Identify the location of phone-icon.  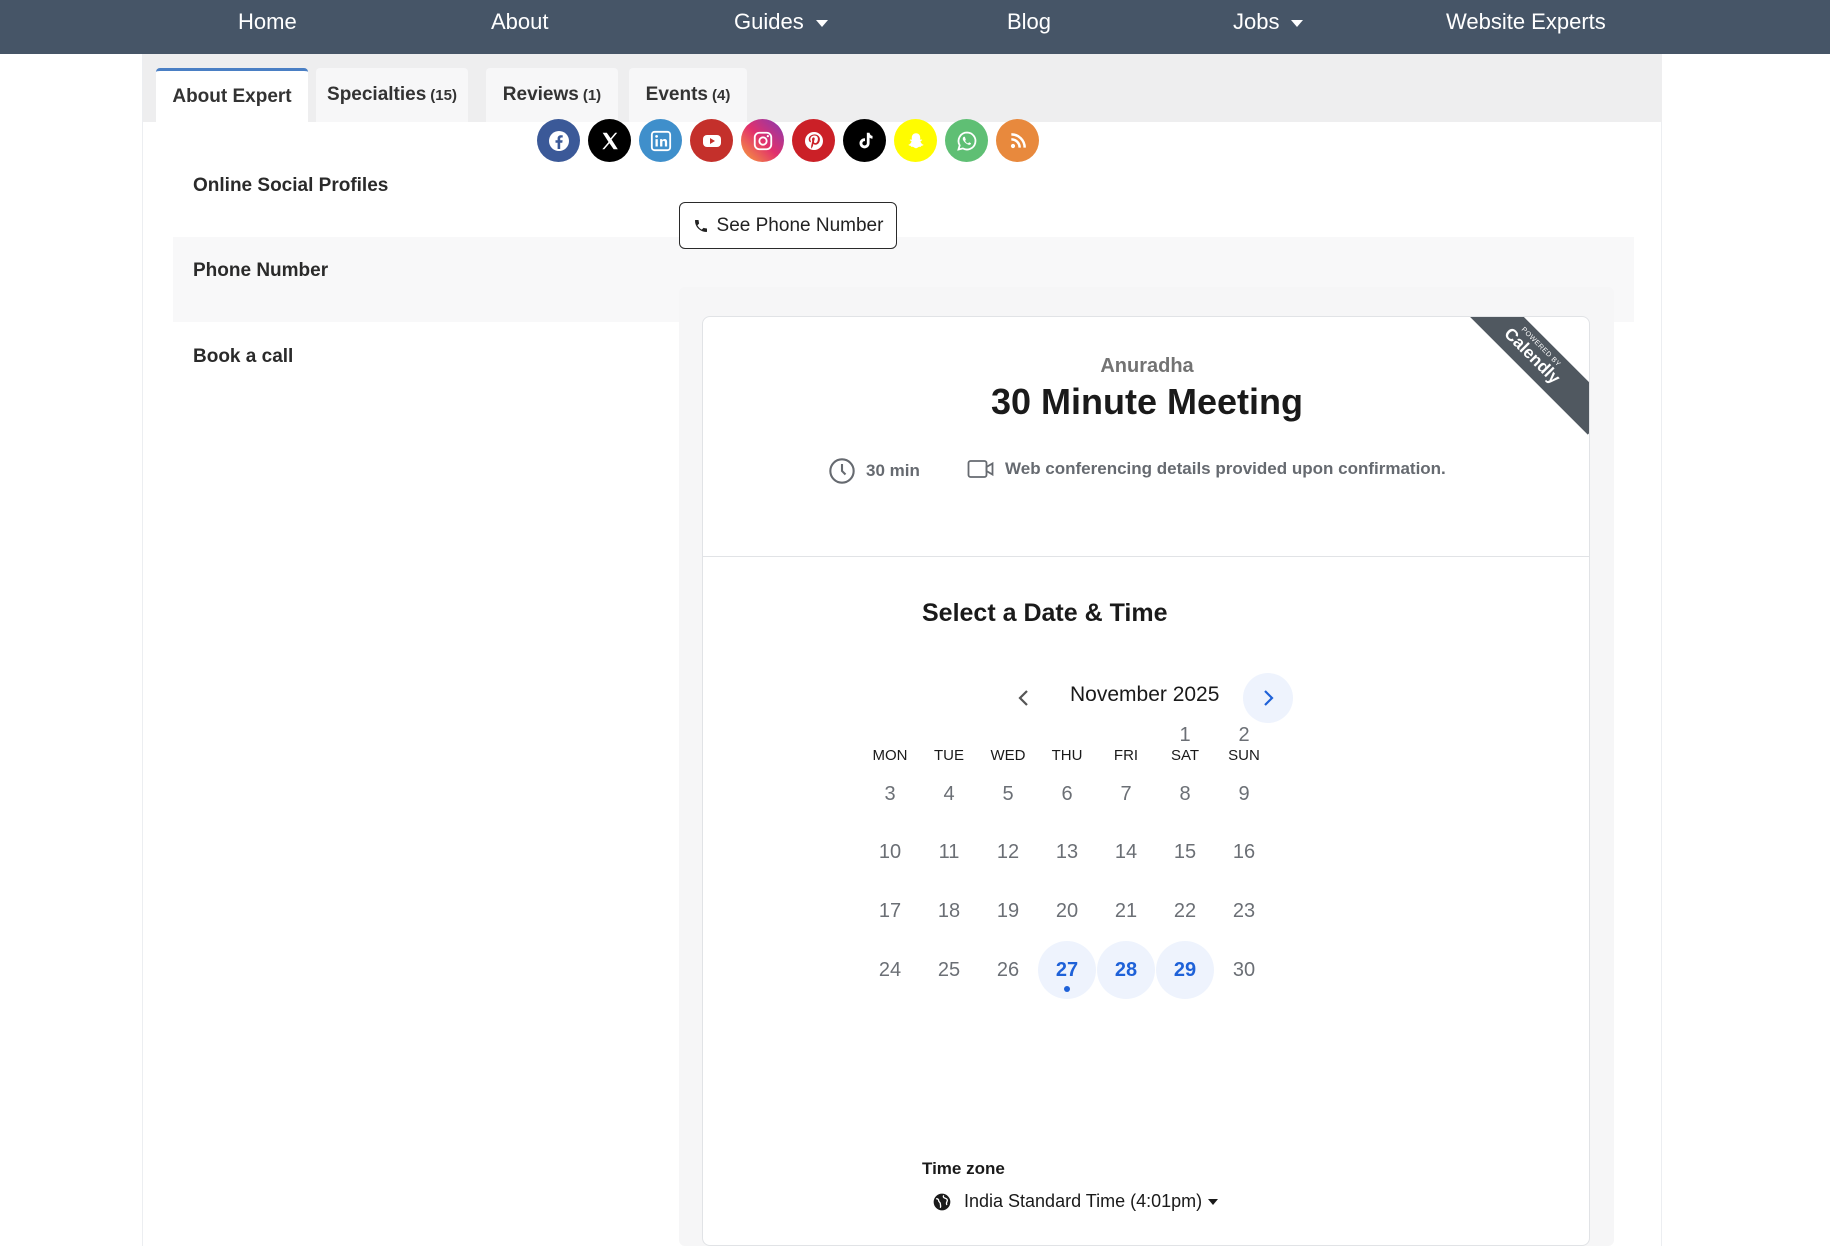
(700, 225).